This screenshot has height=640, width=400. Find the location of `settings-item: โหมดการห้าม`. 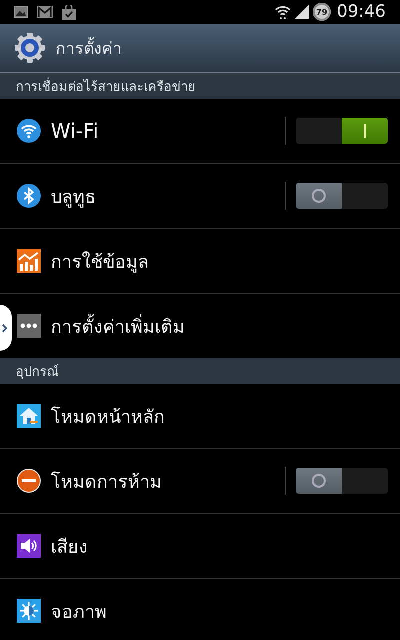

settings-item: โหมดการห้าม is located at coordinates (200, 480).